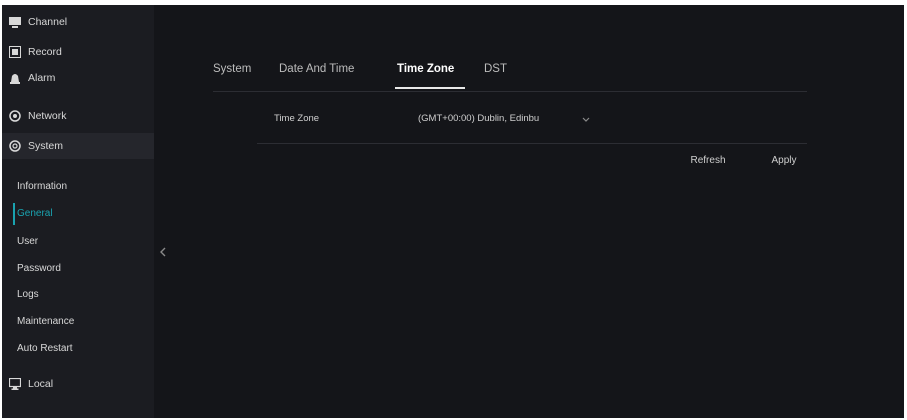 This screenshot has height=420, width=907. I want to click on apply-button: Apply, so click(784, 161).